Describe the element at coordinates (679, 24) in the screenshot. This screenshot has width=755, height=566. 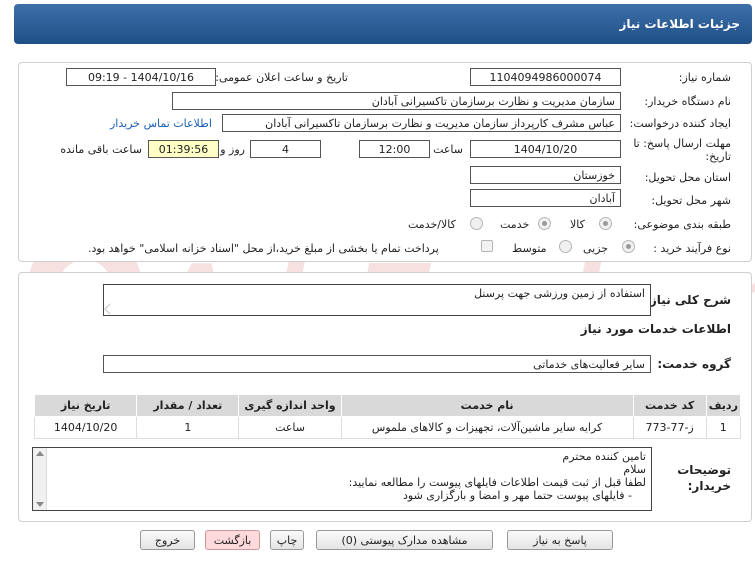
I see `page-title: جزئیات اطلاعات نیاز` at that location.